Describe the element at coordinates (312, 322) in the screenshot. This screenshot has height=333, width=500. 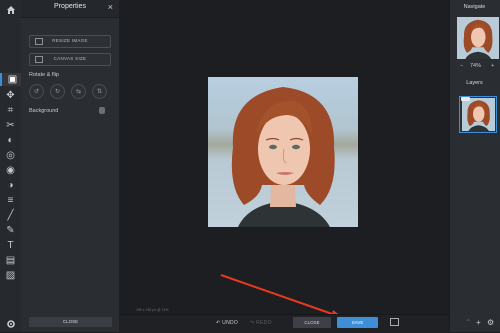
I see `close-button: CLOSE` at that location.